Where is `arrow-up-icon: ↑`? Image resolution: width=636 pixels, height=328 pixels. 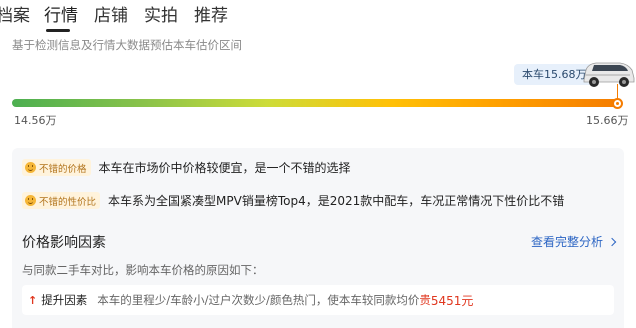
arrow-up-icon: ↑ is located at coordinates (33, 300).